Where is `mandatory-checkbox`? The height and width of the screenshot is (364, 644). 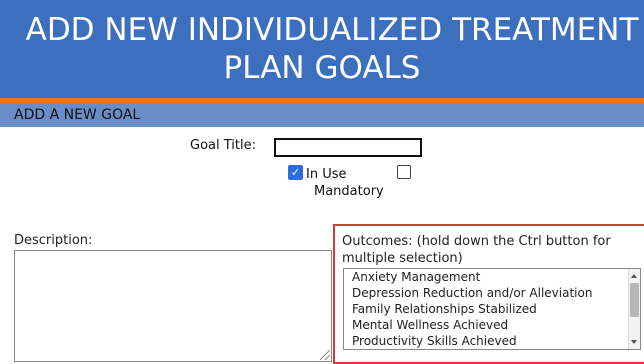 mandatory-checkbox is located at coordinates (404, 172).